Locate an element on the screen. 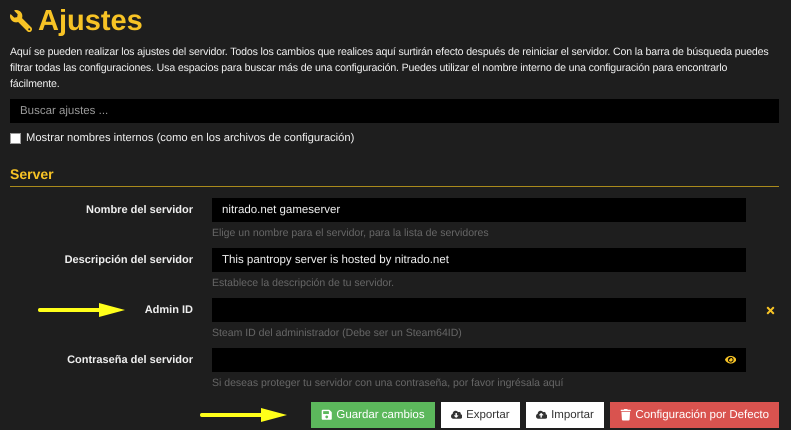 The image size is (791, 430). close-icon is located at coordinates (770, 310).